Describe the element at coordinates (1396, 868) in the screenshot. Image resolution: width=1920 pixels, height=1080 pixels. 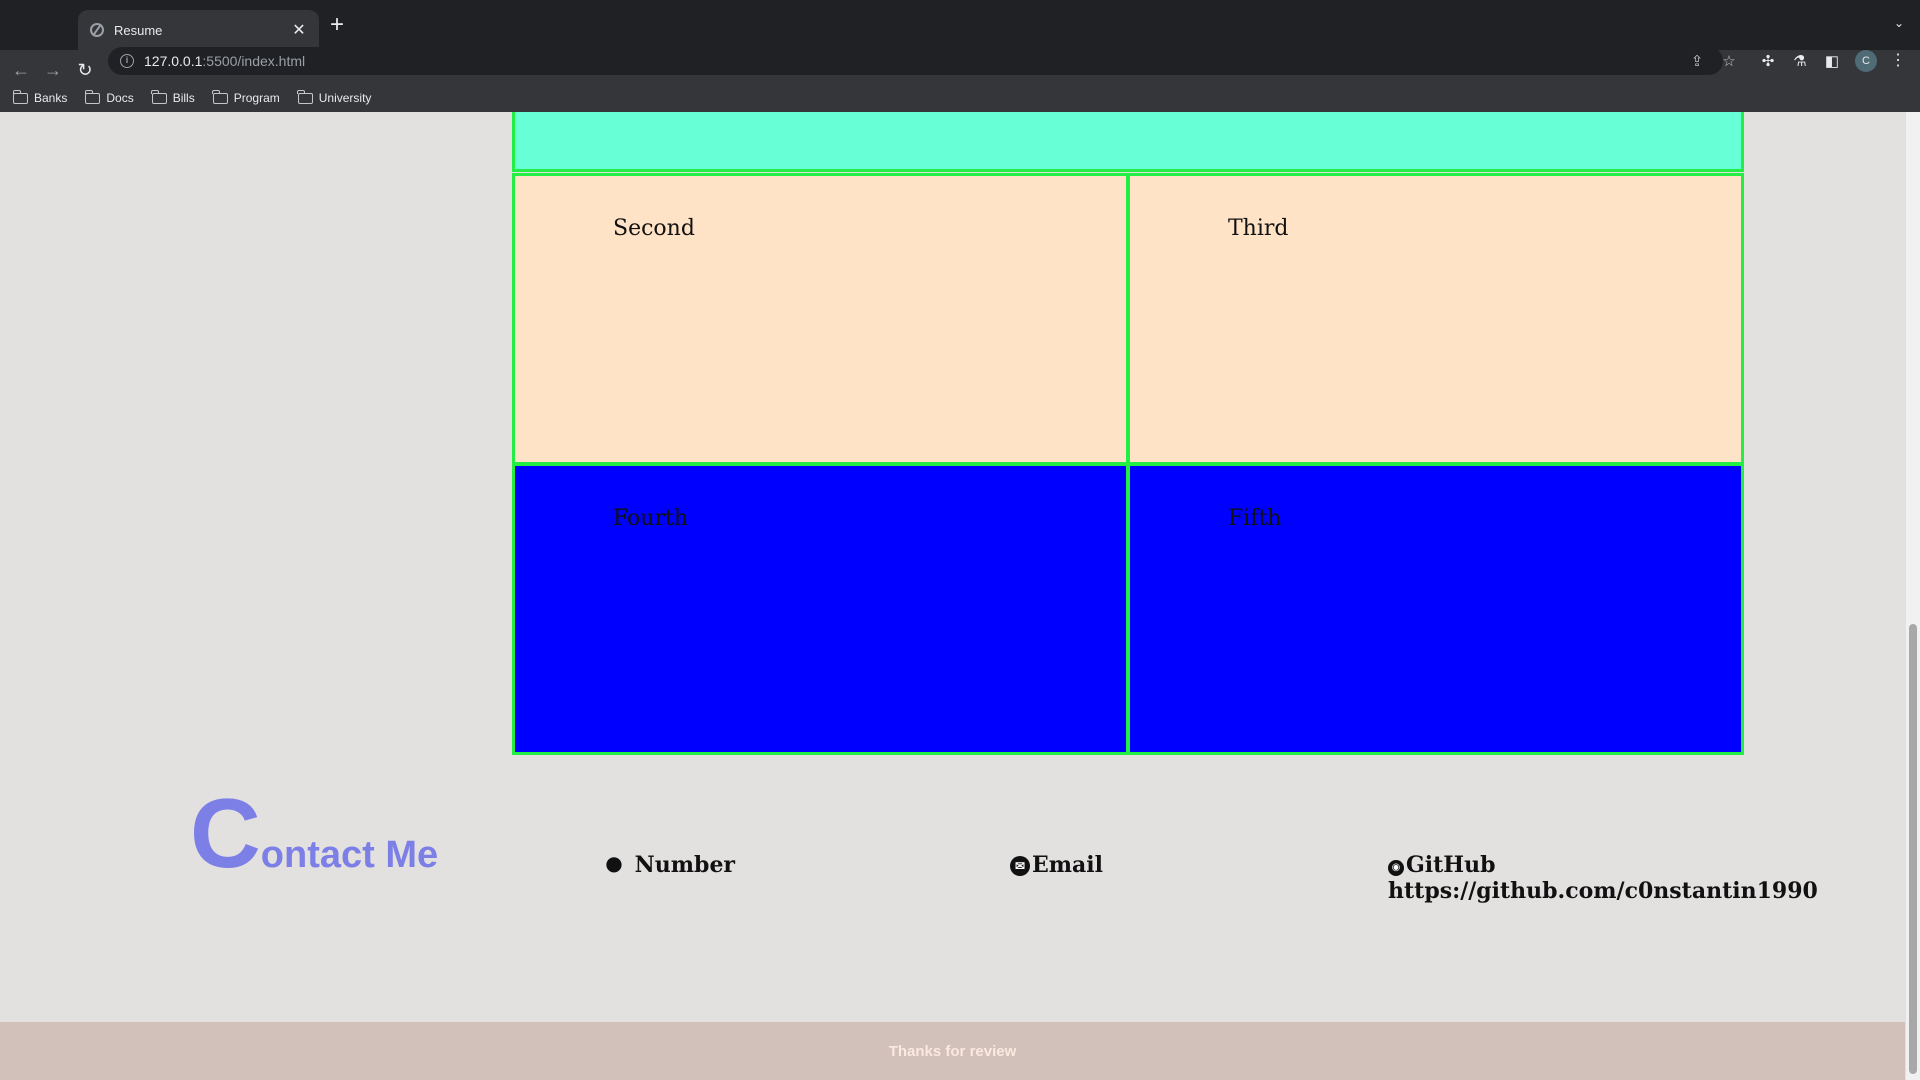
I see `github-icon: ◉` at that location.